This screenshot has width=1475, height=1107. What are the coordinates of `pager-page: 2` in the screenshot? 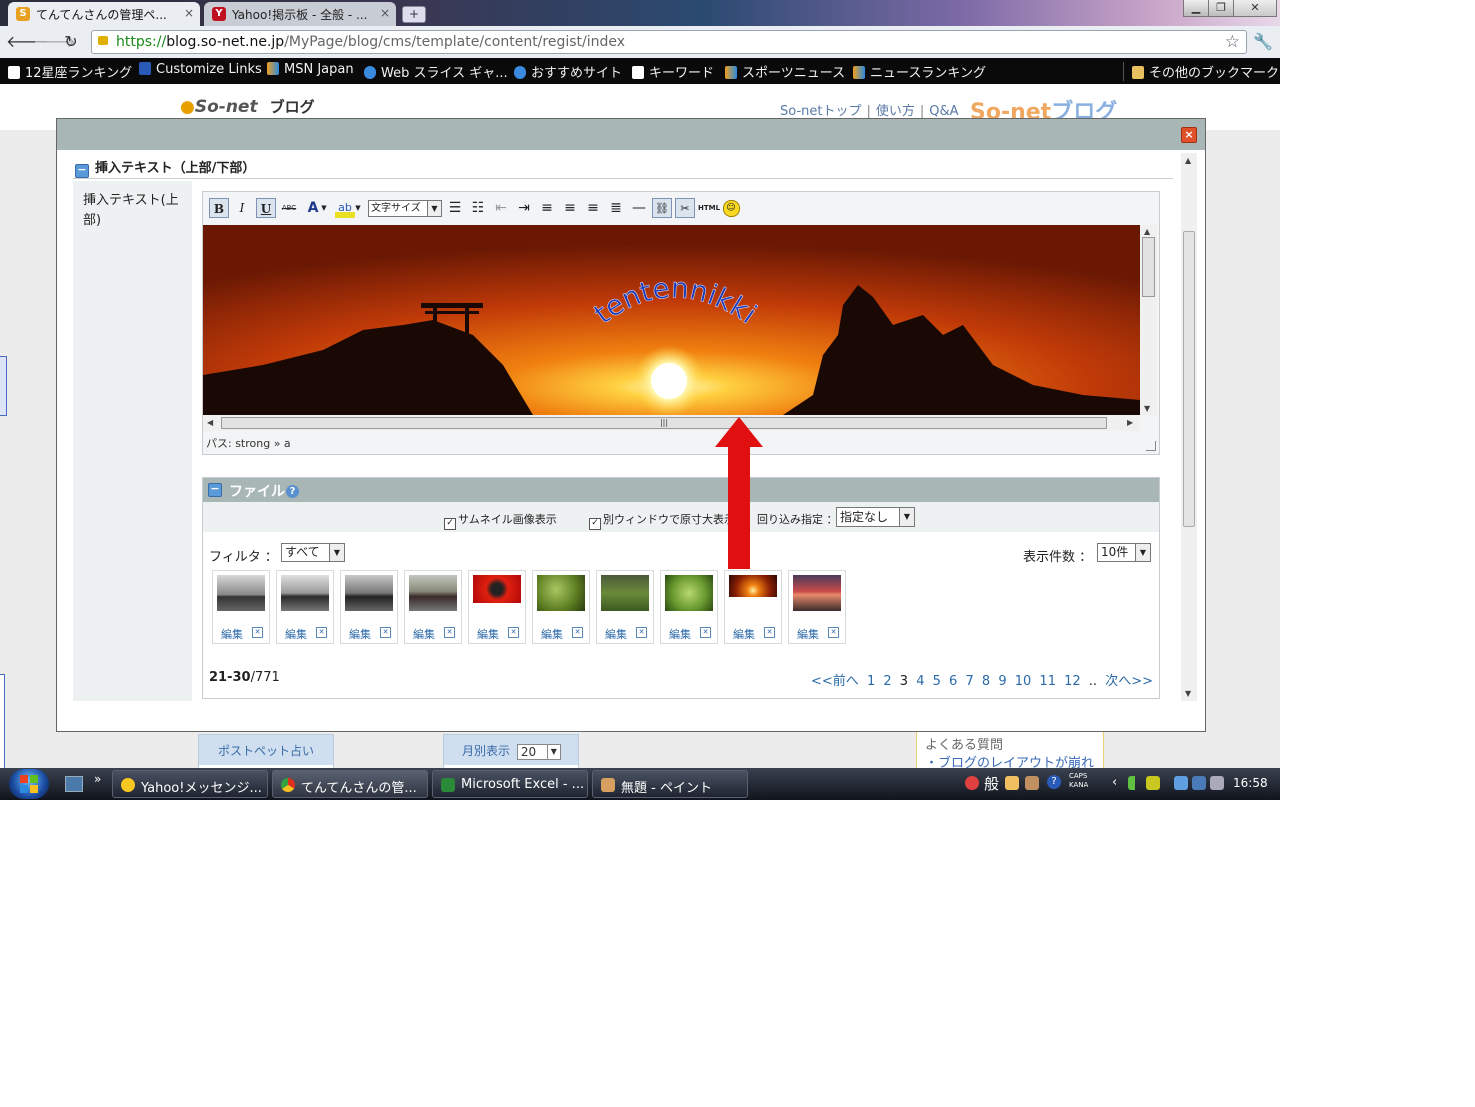 It's located at (887, 681).